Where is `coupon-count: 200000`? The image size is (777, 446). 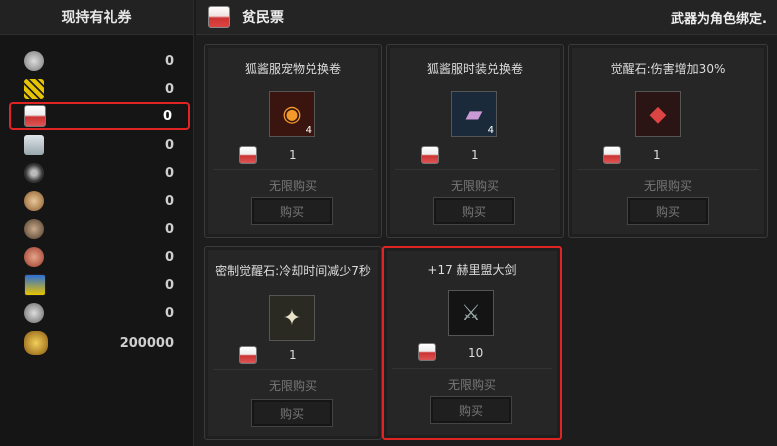 coupon-count: 200000 is located at coordinates (146, 343).